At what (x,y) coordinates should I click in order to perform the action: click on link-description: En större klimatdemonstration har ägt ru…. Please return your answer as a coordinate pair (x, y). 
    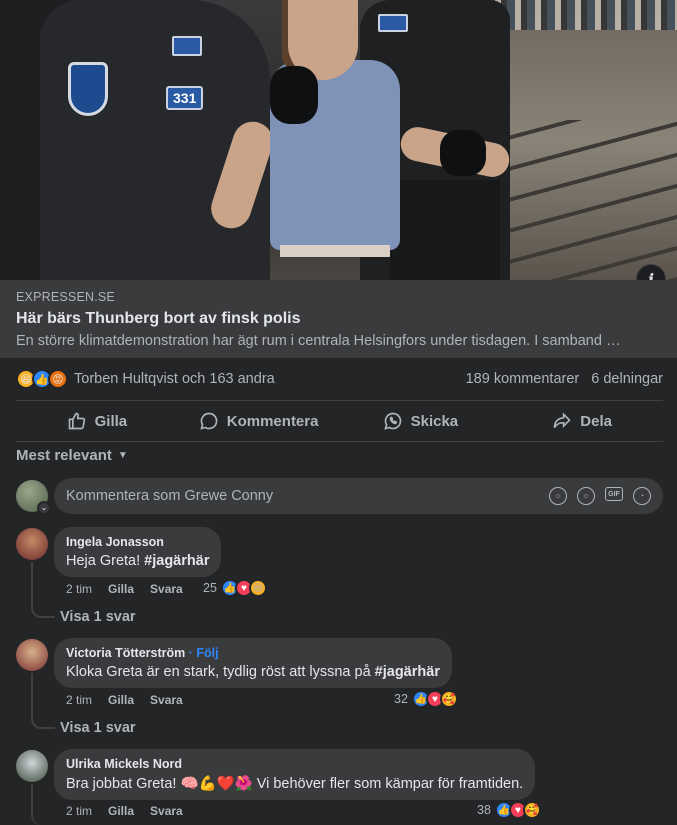
    Looking at the image, I should click on (318, 341).